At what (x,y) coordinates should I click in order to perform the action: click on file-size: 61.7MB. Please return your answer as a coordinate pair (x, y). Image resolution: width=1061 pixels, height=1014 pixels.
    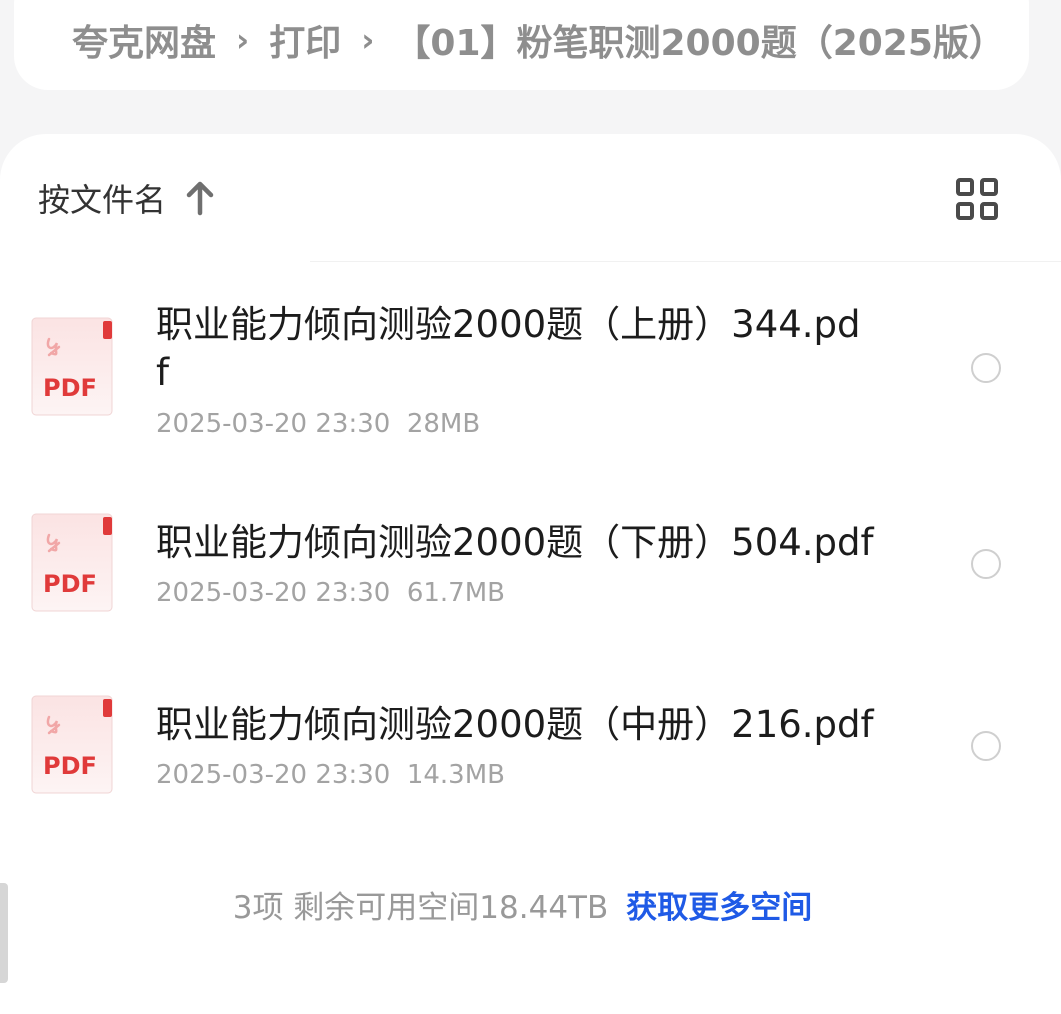
    Looking at the image, I should click on (455, 593).